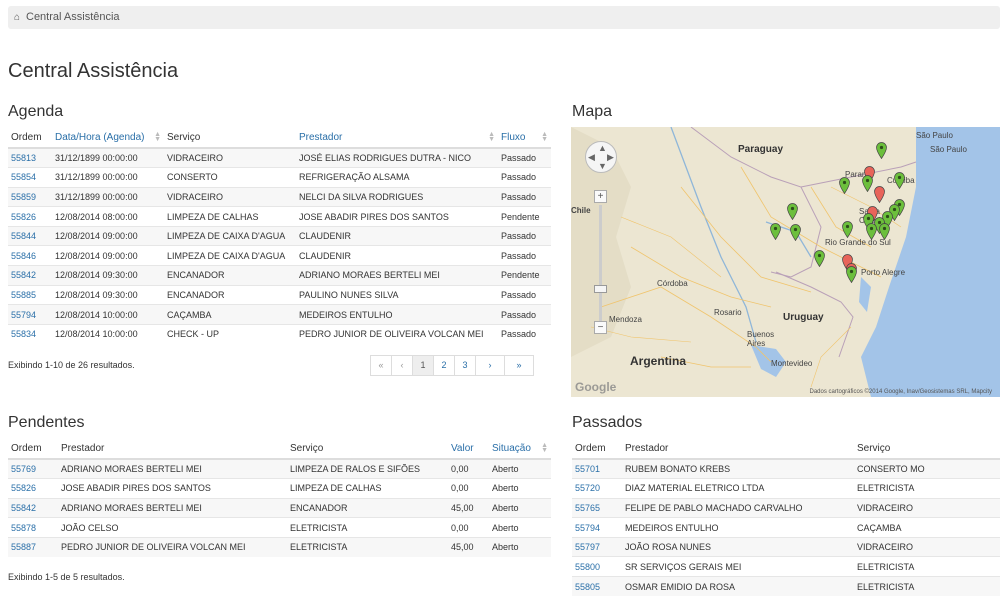 The height and width of the screenshot is (600, 1000). I want to click on map-label-rosario: Rosario, so click(728, 312).